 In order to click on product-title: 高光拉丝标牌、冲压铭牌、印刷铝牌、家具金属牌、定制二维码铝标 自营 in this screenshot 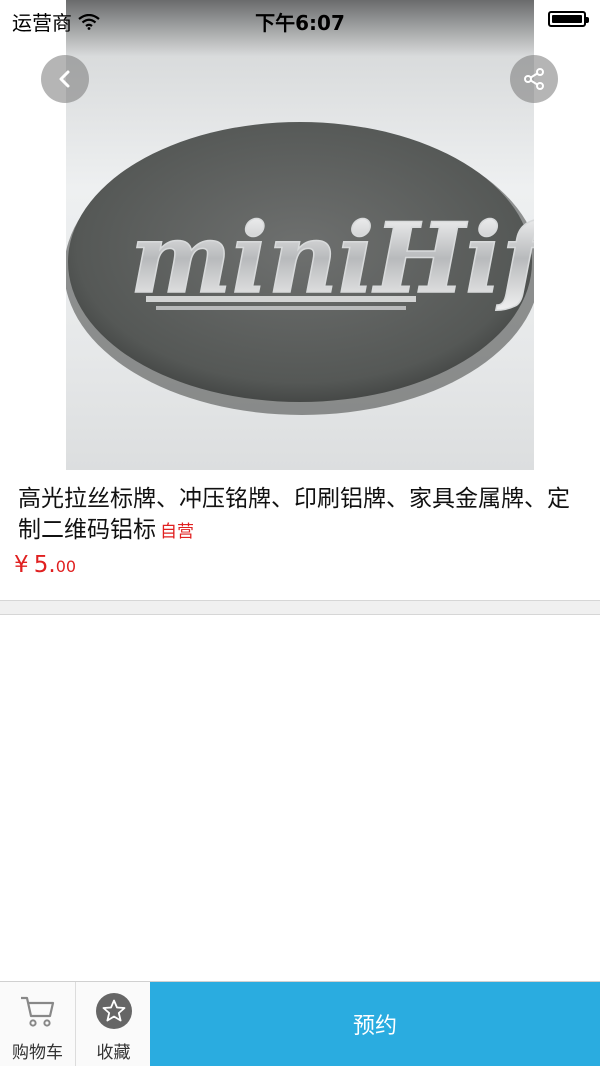, I will do `click(303, 516)`.